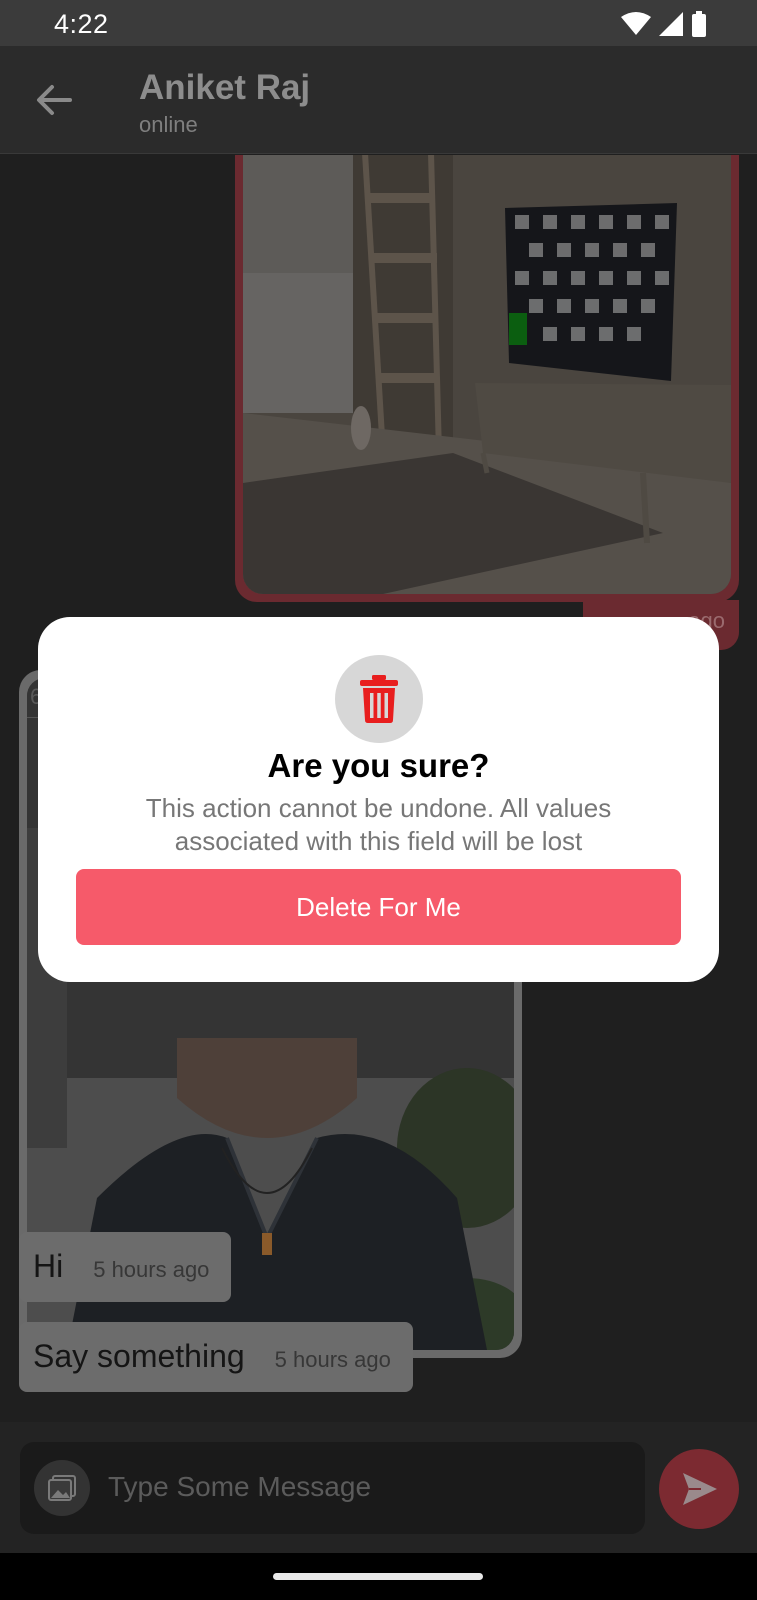  What do you see at coordinates (378, 765) in the screenshot?
I see `dialog-title: Are you sure?` at bounding box center [378, 765].